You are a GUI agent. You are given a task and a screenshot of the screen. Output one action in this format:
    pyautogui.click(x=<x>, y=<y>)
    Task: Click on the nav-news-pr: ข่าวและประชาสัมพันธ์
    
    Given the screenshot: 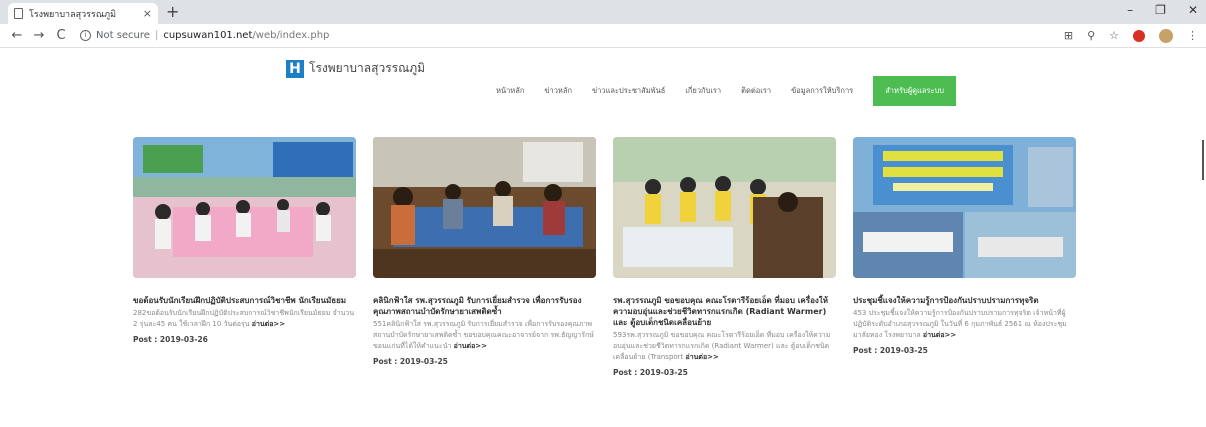 What is the action you would take?
    pyautogui.click(x=628, y=91)
    